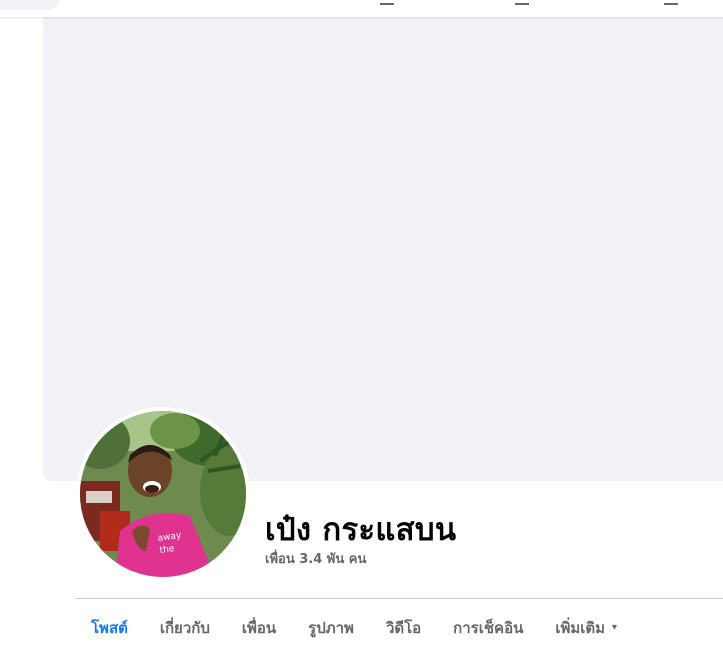 The width and height of the screenshot is (723, 649). I want to click on svg-text: the, so click(167, 550).